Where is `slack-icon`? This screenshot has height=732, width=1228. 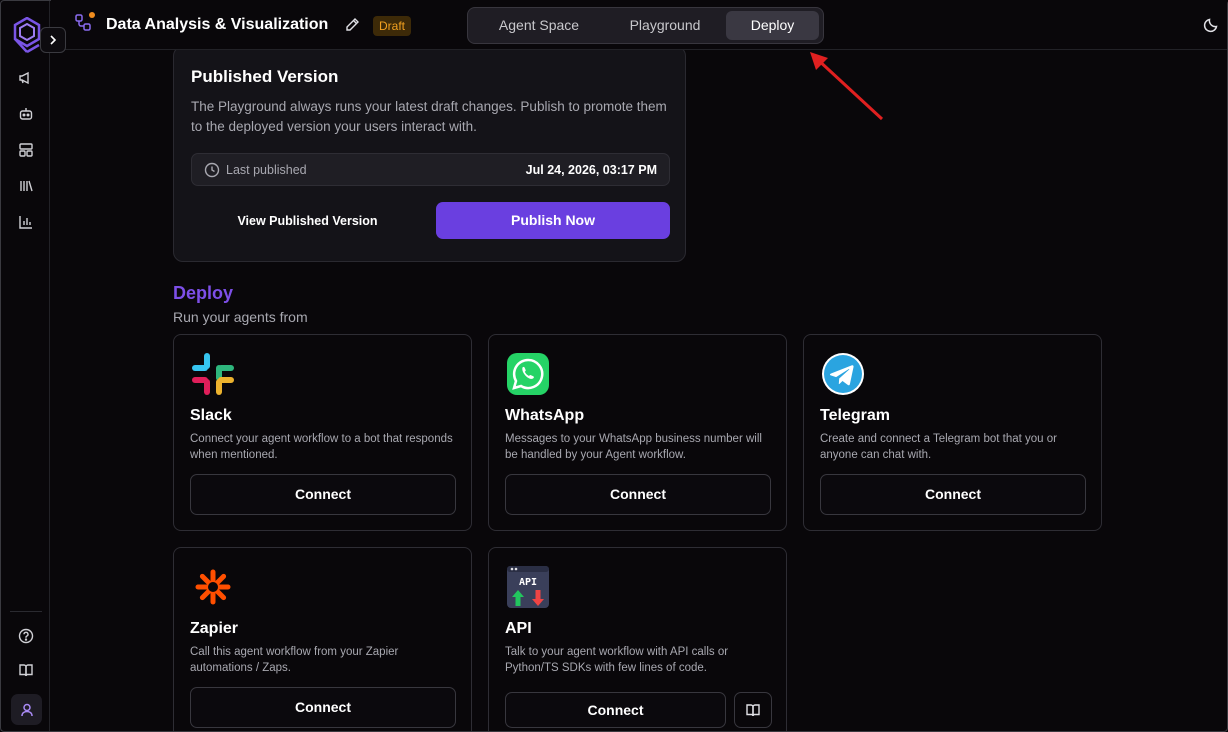
slack-icon is located at coordinates (213, 374).